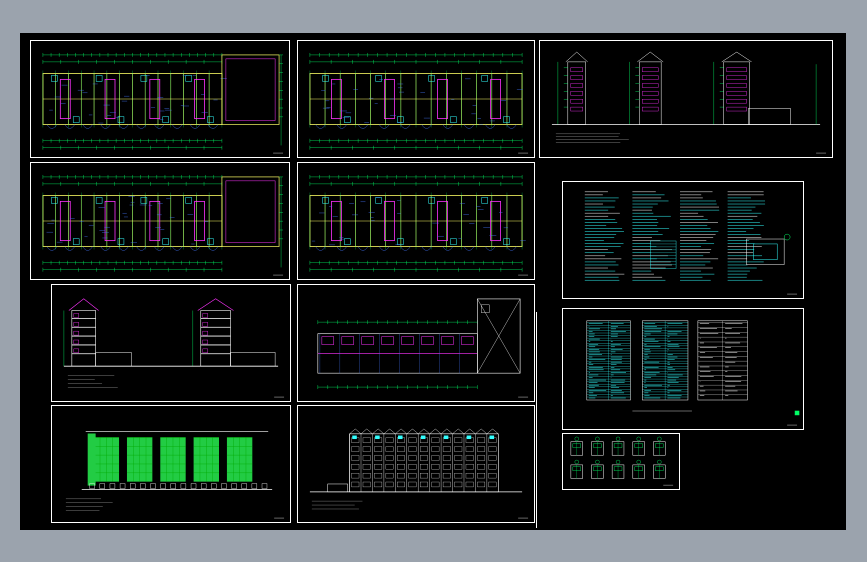 The width and height of the screenshot is (867, 562). What do you see at coordinates (691, 243) in the screenshot?
I see `sheet-drawing-notes` at bounding box center [691, 243].